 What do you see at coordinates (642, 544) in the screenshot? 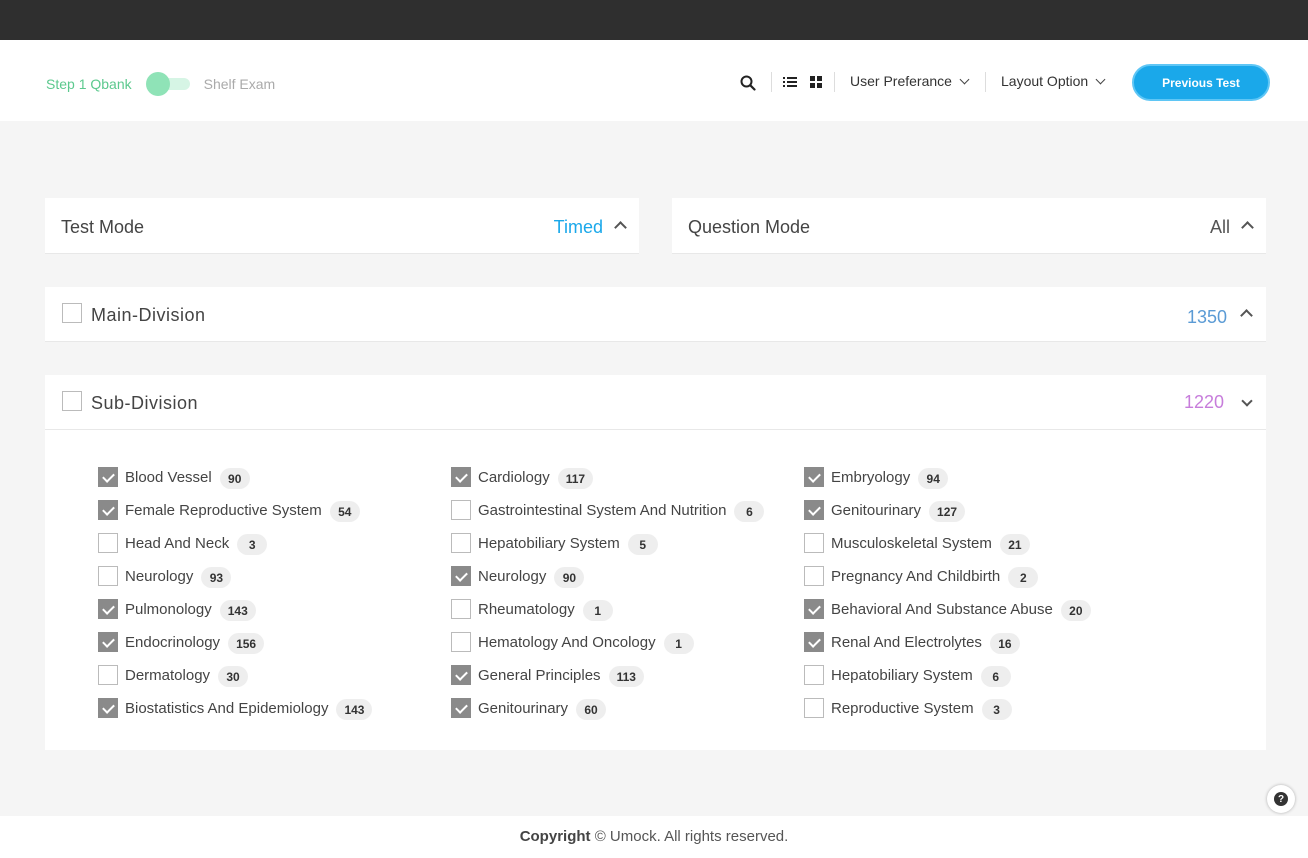
I see `count-badge: 5` at bounding box center [642, 544].